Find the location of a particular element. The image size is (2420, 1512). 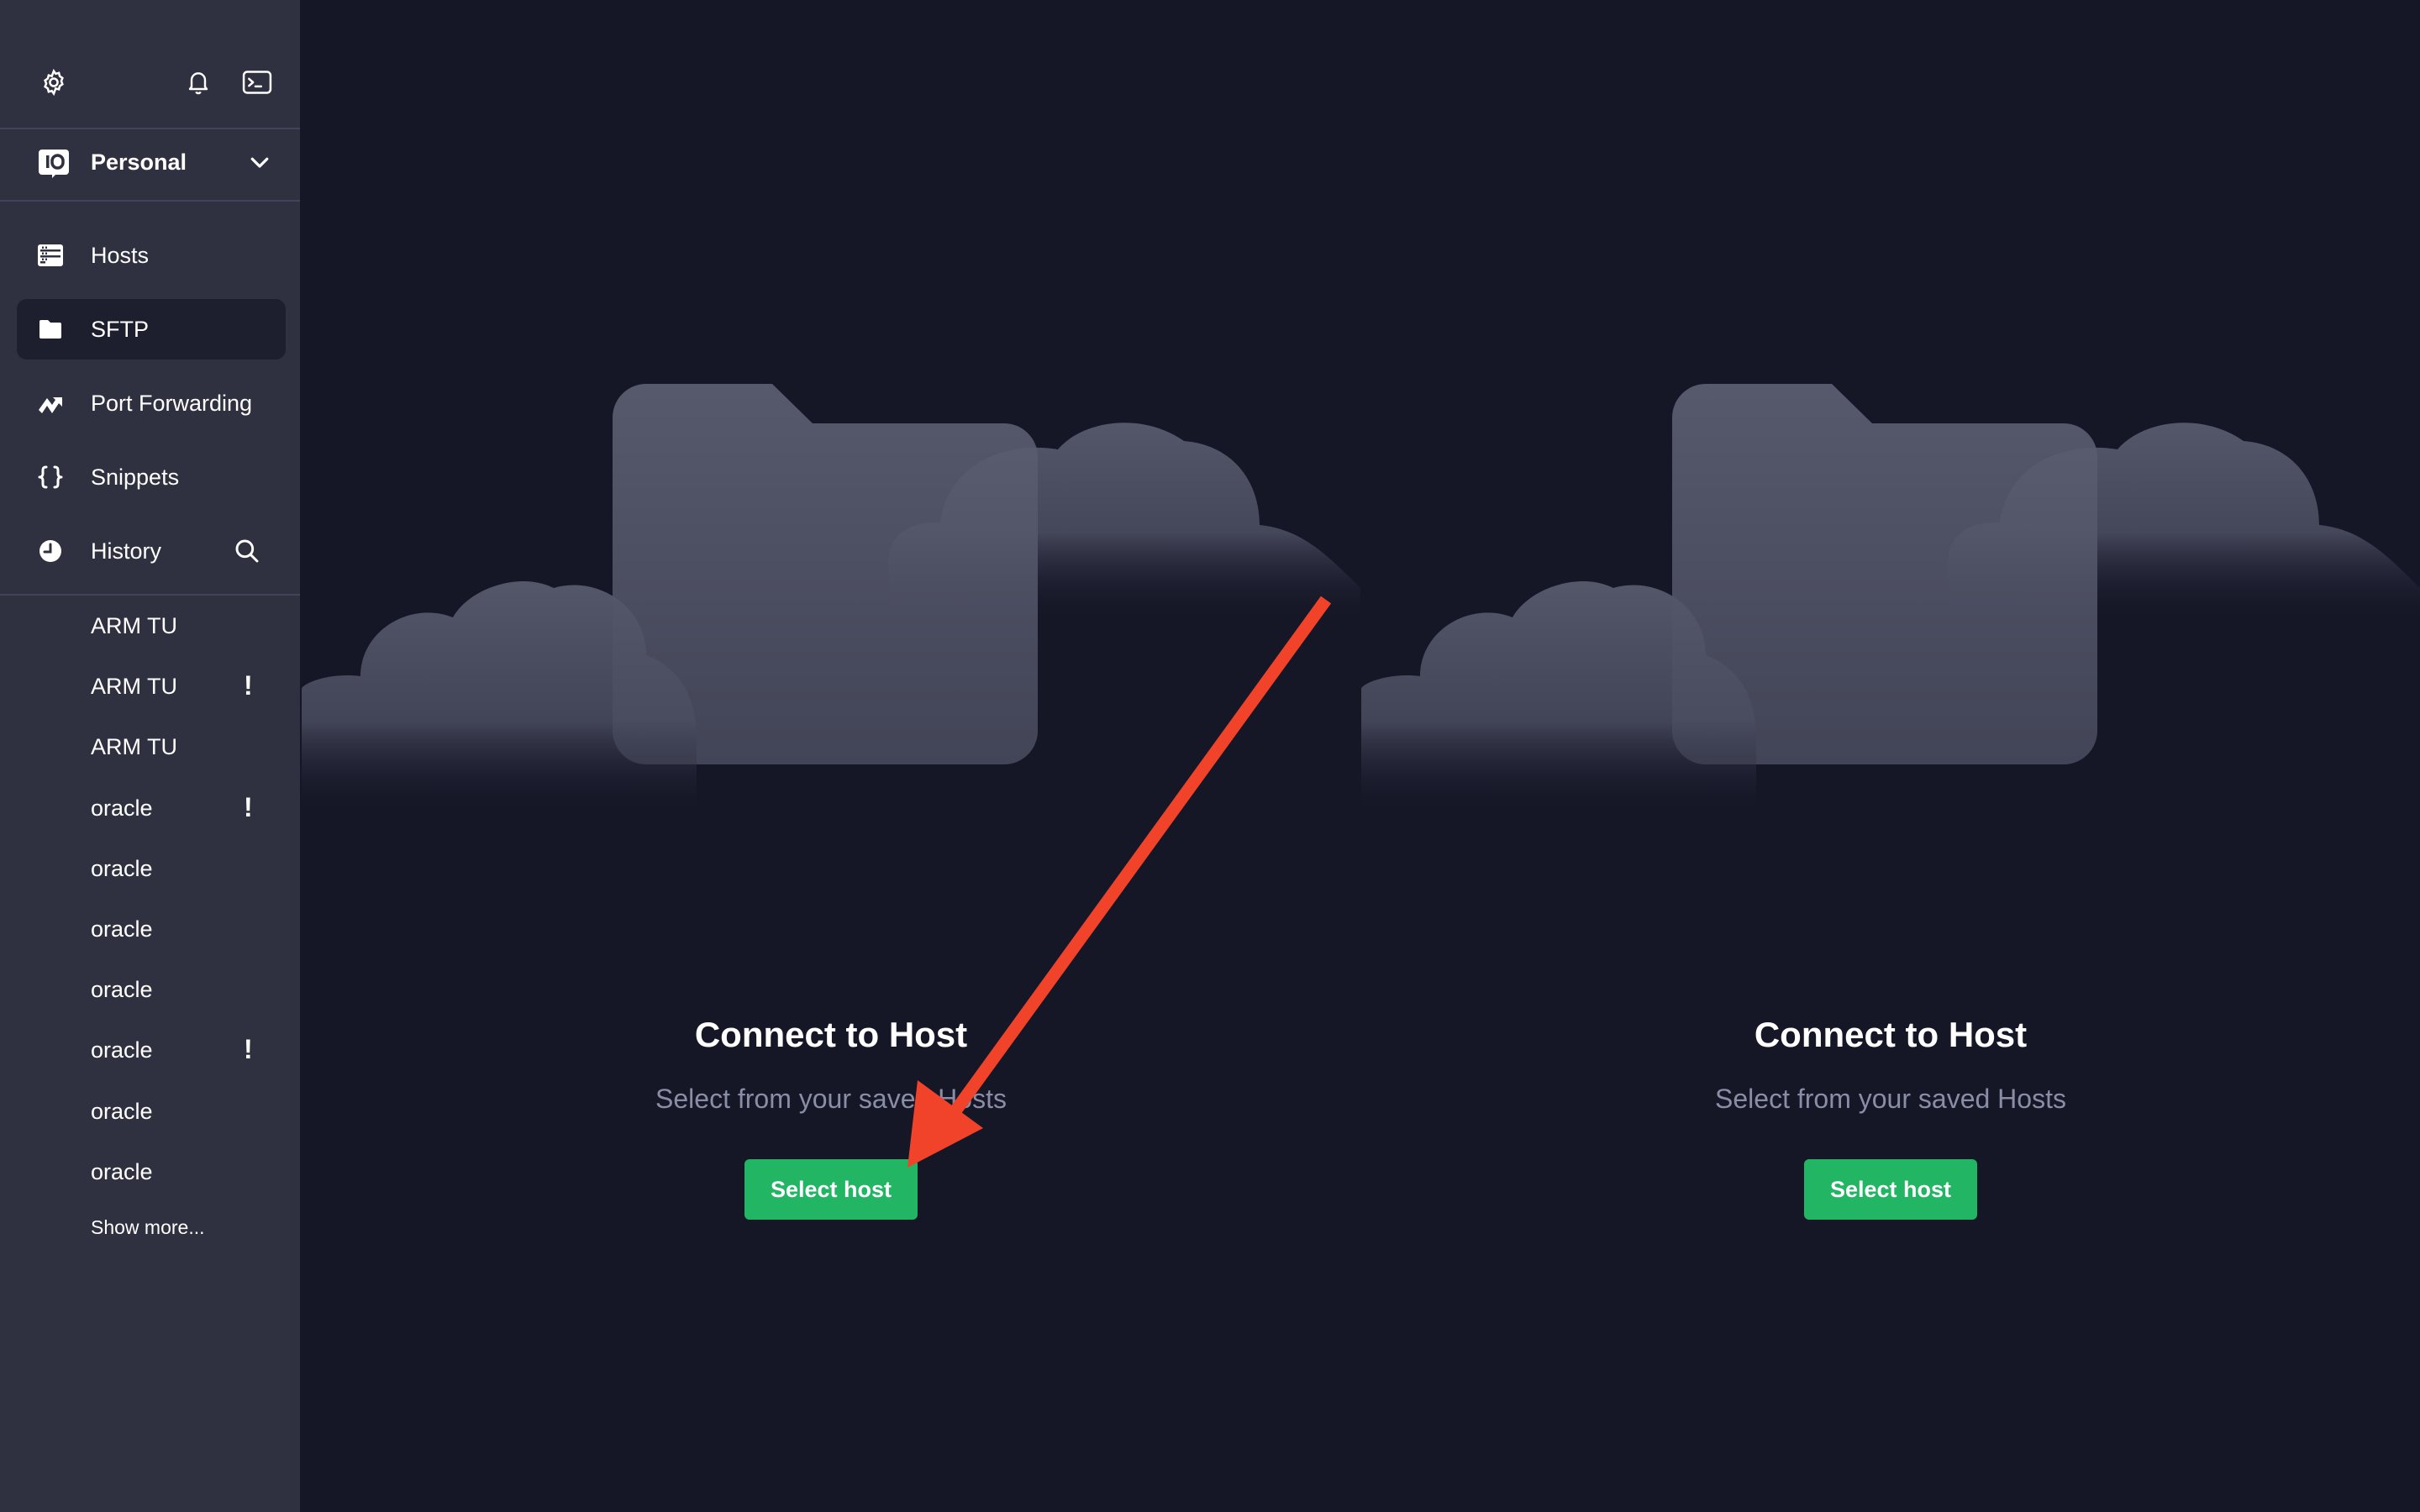

workspace-icon is located at coordinates (54, 163).